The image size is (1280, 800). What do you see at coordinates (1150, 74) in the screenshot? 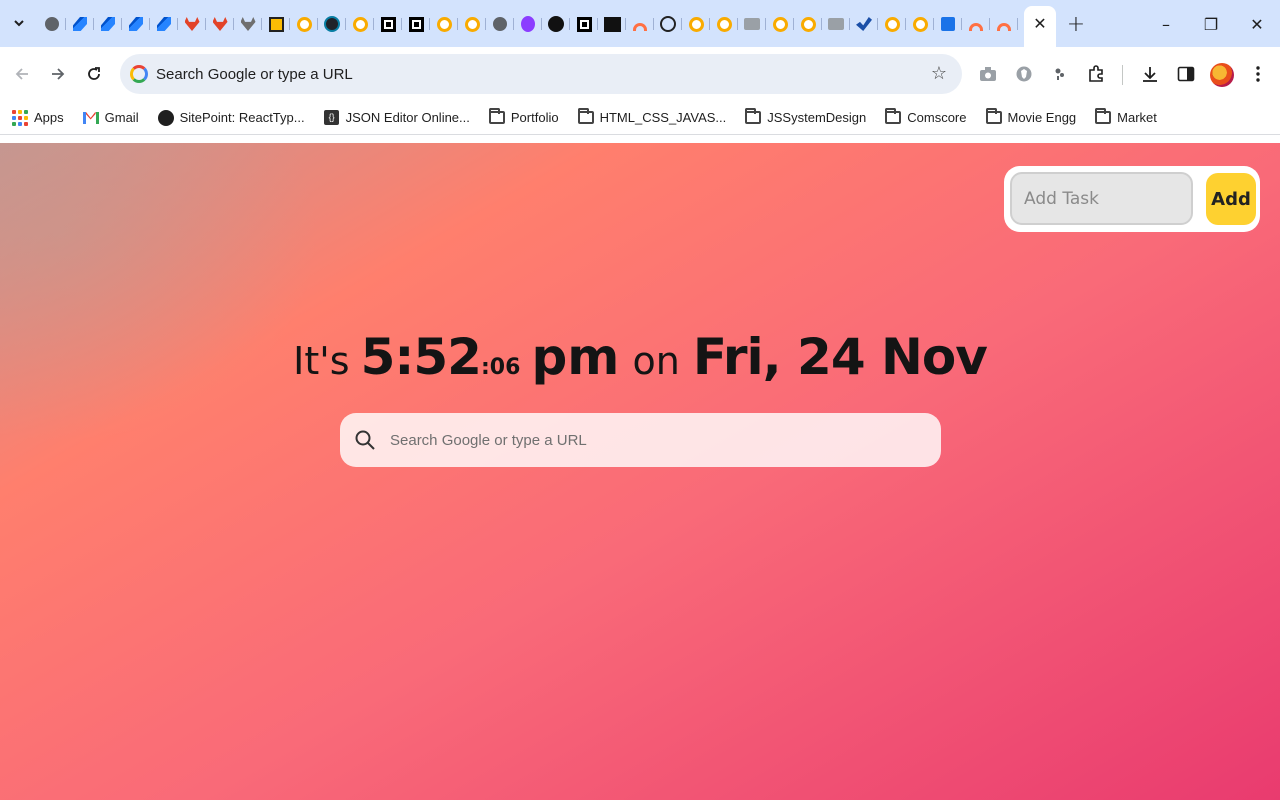
I see `downloads-button` at bounding box center [1150, 74].